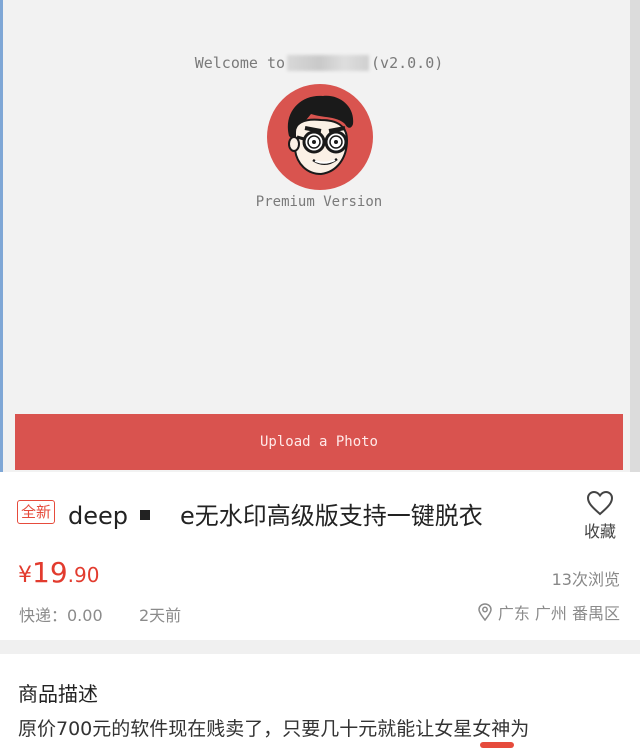 Image resolution: width=640 pixels, height=748 pixels. I want to click on welcome-version: (v2.0.0), so click(407, 63).